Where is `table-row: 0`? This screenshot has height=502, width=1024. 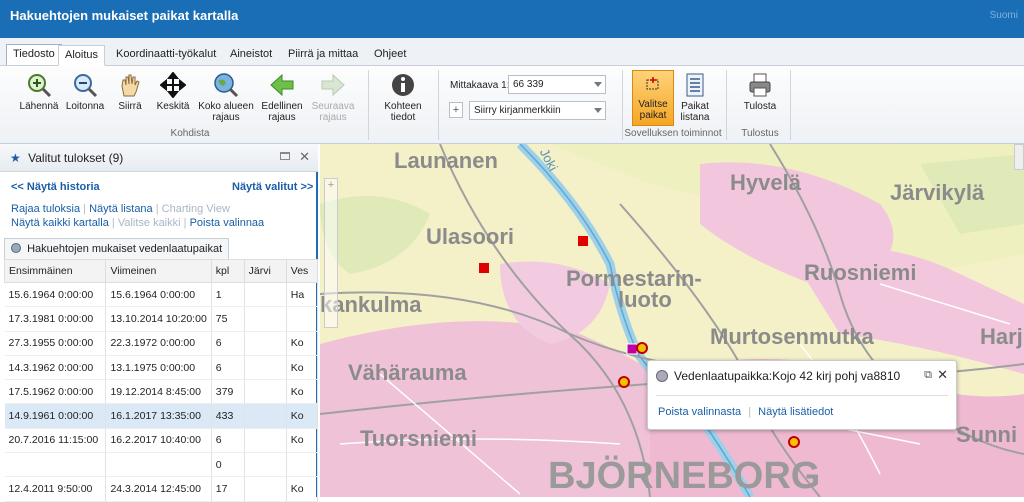
table-row: 0 is located at coordinates (161, 465).